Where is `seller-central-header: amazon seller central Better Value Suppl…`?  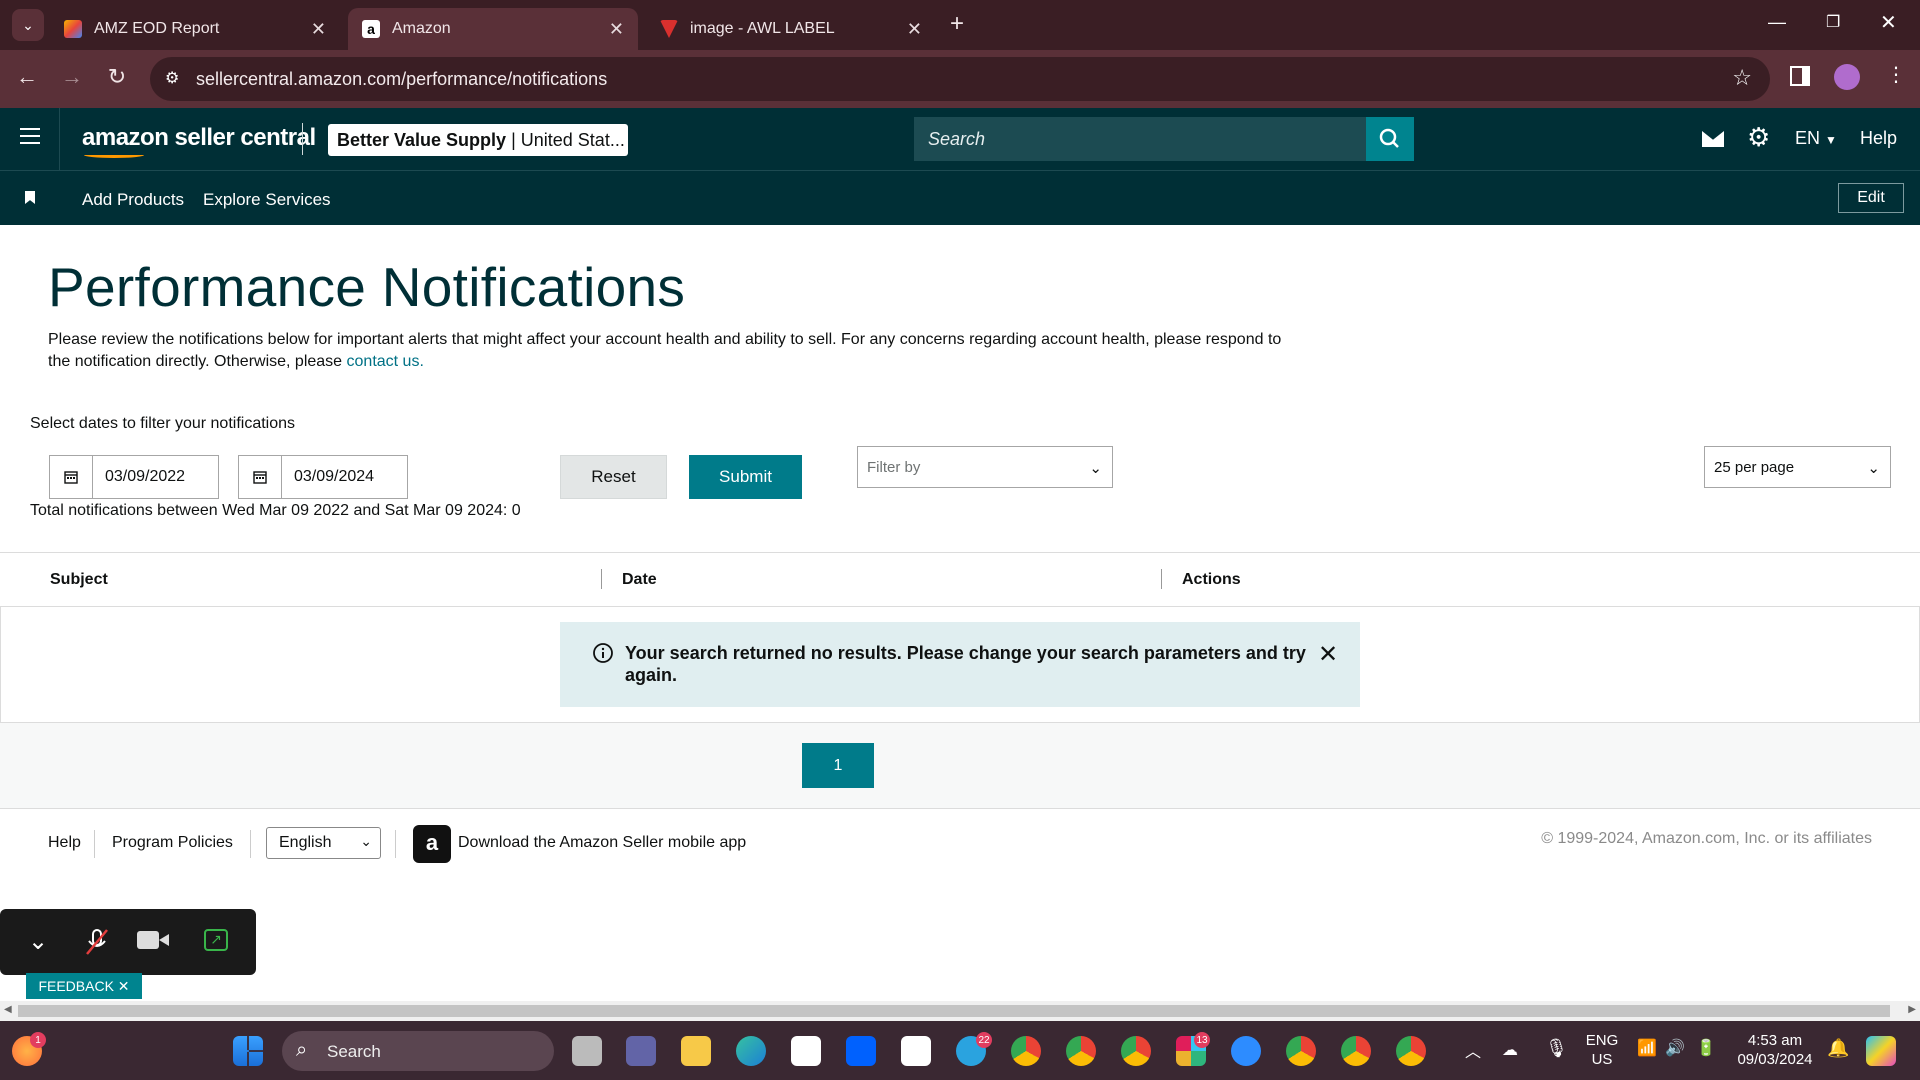
seller-central-header: amazon seller central Better Value Suppl… is located at coordinates (960, 139).